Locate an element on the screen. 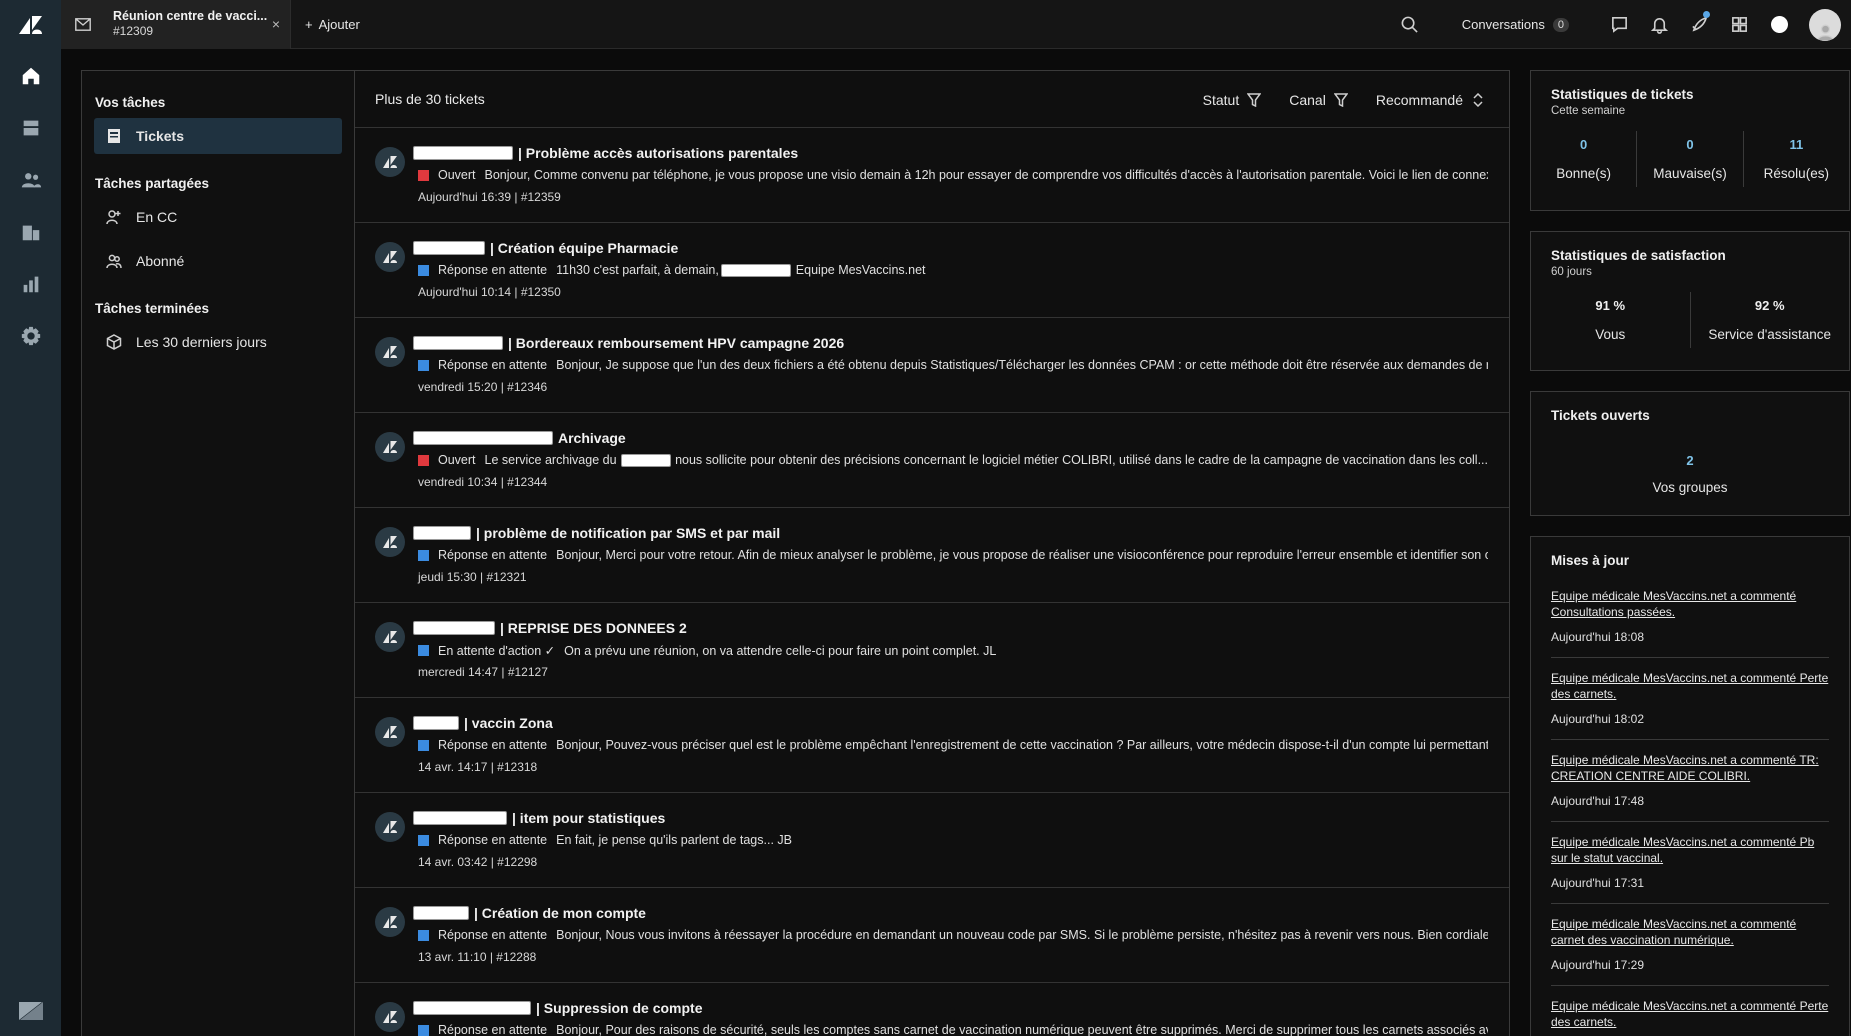  ticket-title-text: | REPRISE DES DONNEES 2 is located at coordinates (593, 628).